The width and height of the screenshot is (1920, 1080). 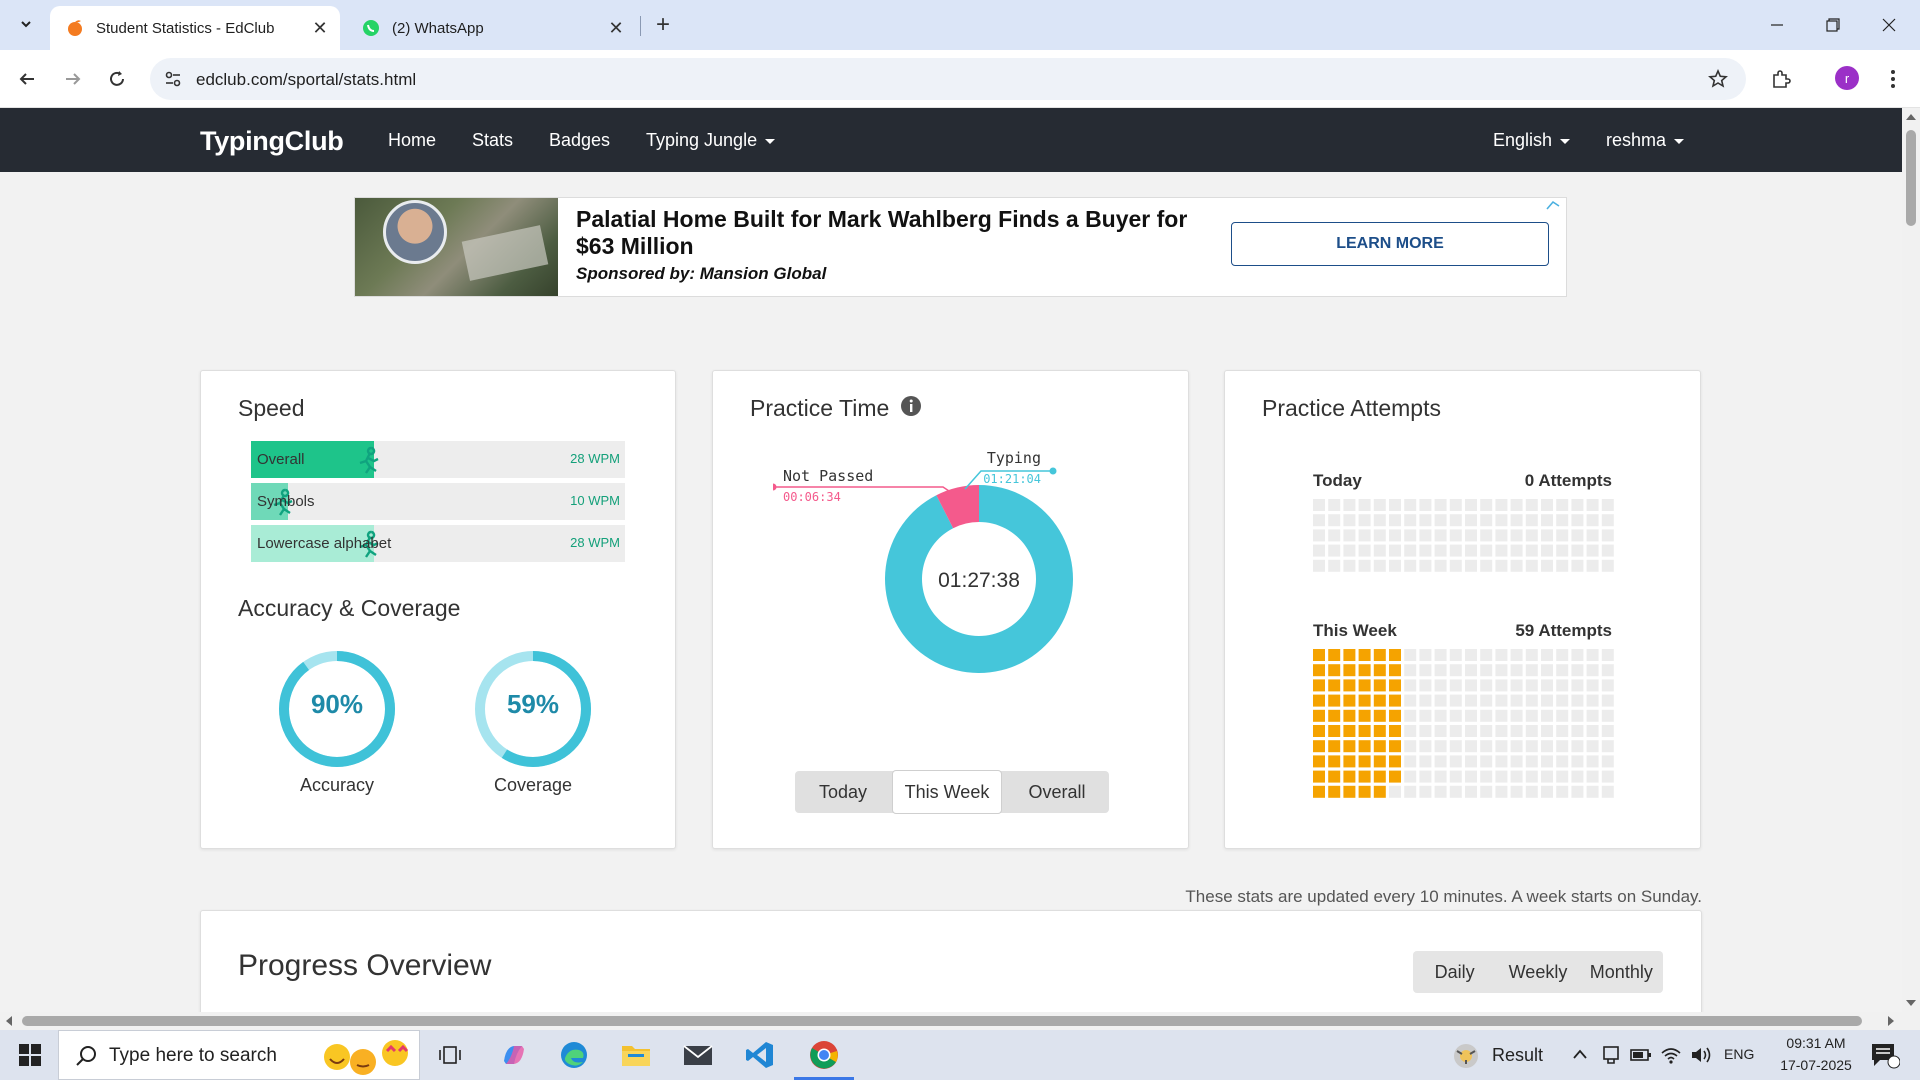 What do you see at coordinates (272, 141) in the screenshot?
I see `brand-logo: TypingClub` at bounding box center [272, 141].